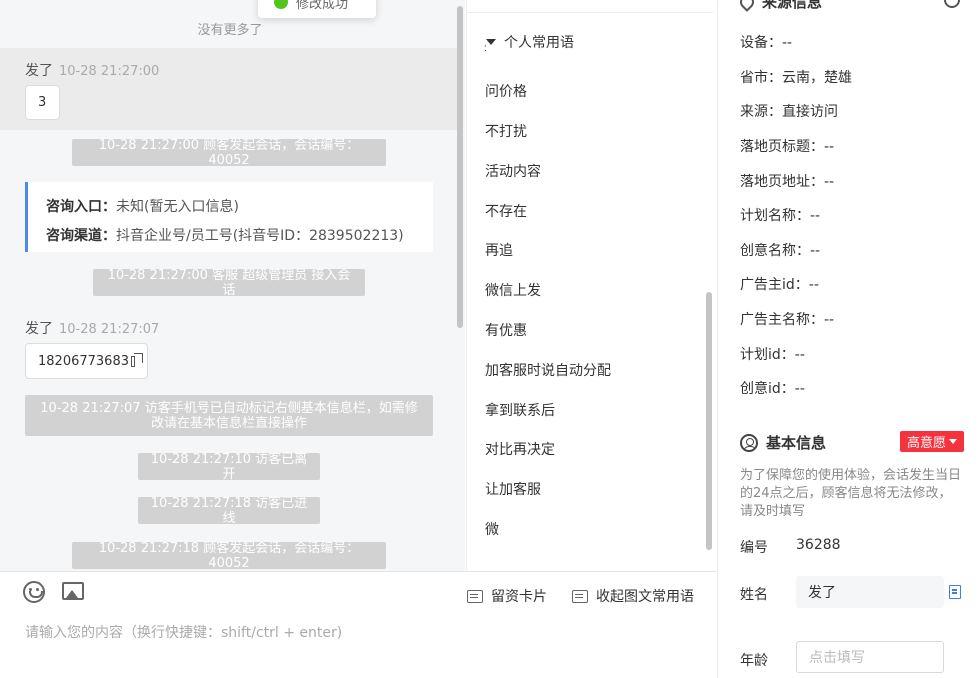 This screenshot has width=980, height=678. What do you see at coordinates (787, 146) in the screenshot?
I see `source-field-landing-title: 落地页标题：--` at bounding box center [787, 146].